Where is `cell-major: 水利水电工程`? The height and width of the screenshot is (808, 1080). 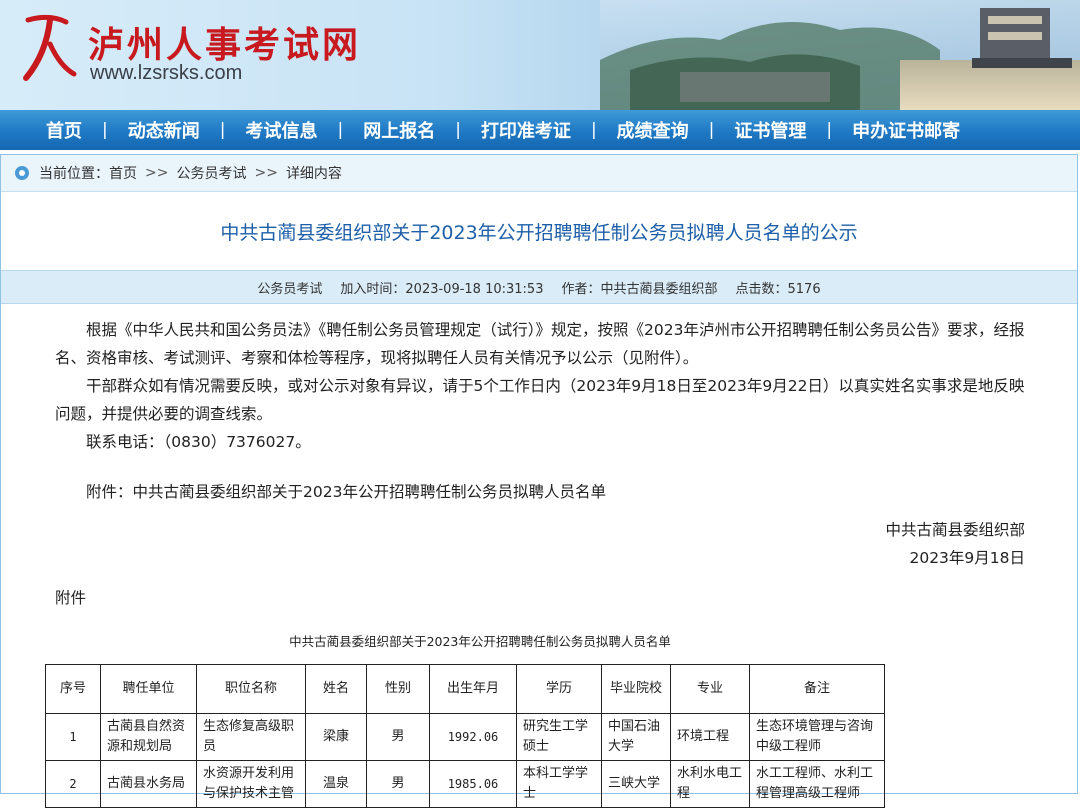
cell-major: 水利水电工程 is located at coordinates (710, 784).